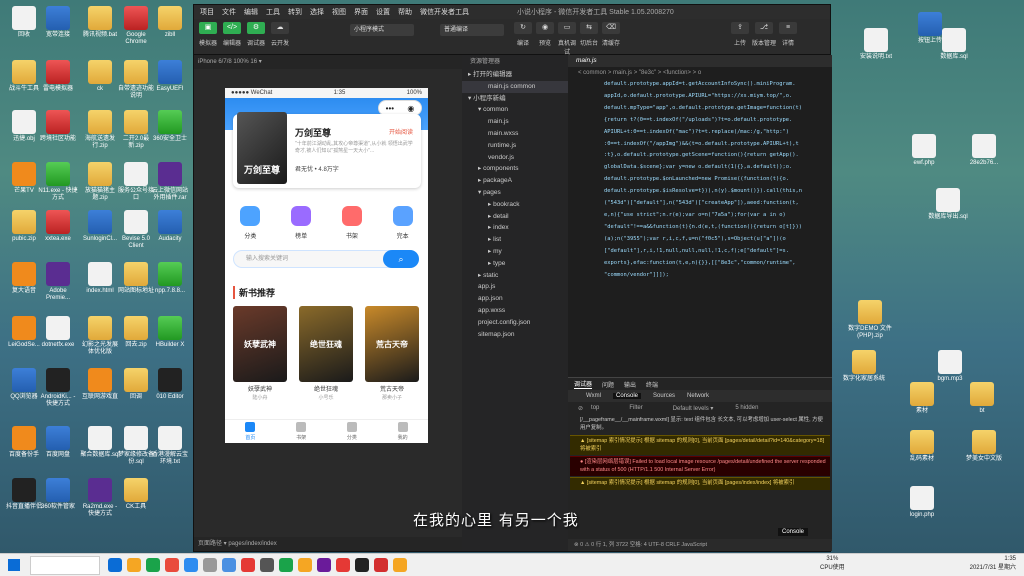  What do you see at coordinates (545, 34) in the screenshot?
I see `toolbar-button: ◉ 预览` at bounding box center [545, 34].